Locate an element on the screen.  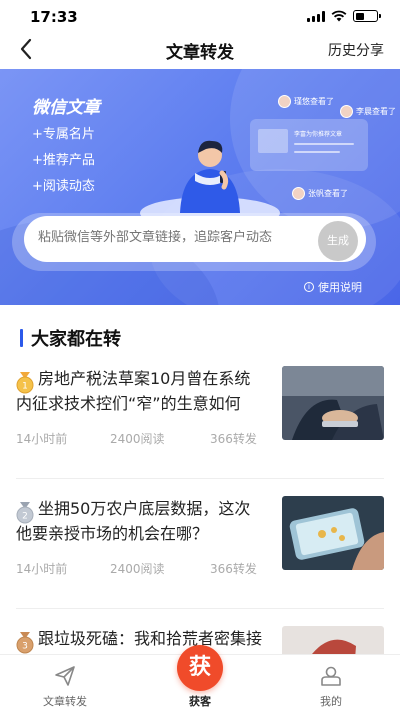
tab-mine: 我的 is located at coordinates (331, 683).